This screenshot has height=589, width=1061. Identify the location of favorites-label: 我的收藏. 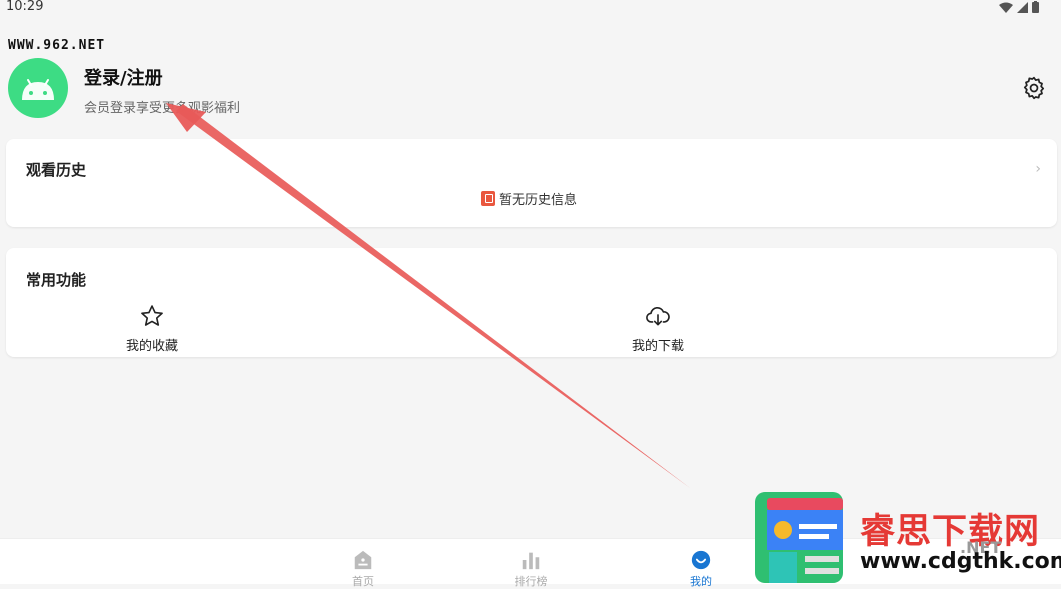
(151, 346).